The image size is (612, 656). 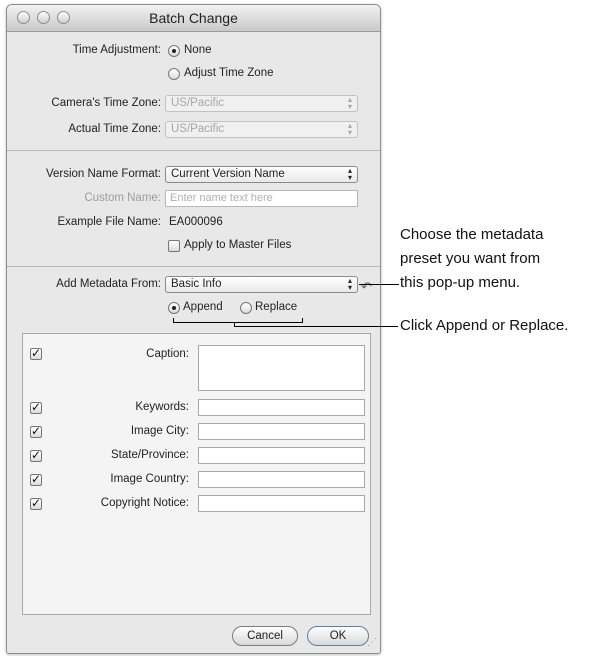 What do you see at coordinates (36, 407) in the screenshot?
I see `keywords-checkbox` at bounding box center [36, 407].